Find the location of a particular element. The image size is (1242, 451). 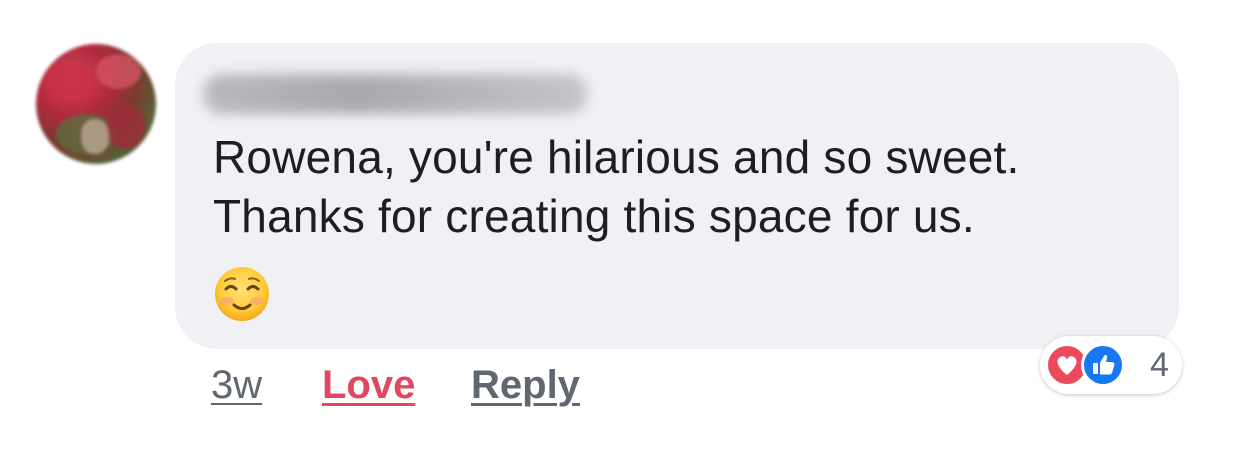

reply-button: Reply is located at coordinates (525, 385).